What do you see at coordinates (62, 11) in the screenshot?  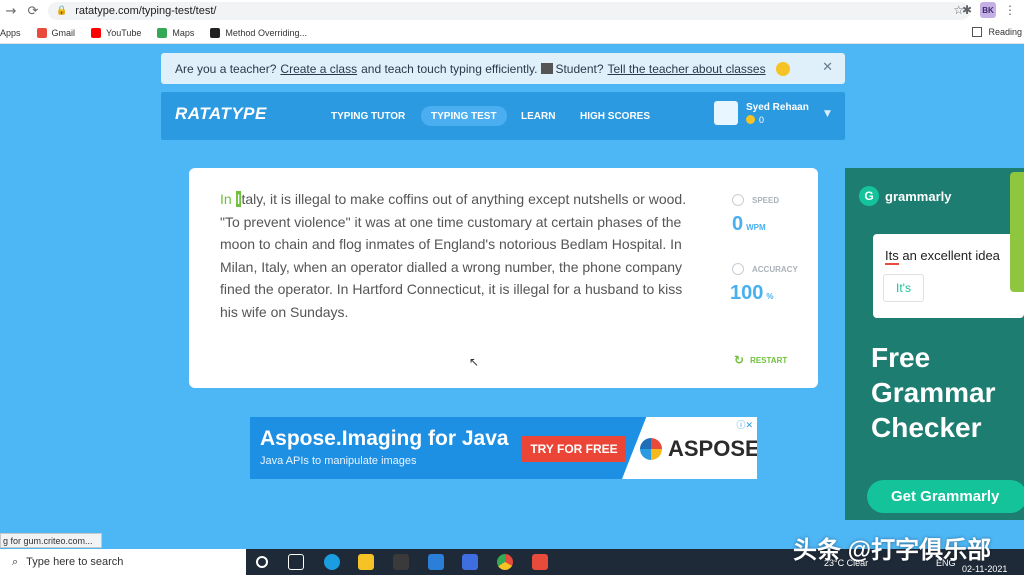 I see `lock-icon: 🔒` at bounding box center [62, 11].